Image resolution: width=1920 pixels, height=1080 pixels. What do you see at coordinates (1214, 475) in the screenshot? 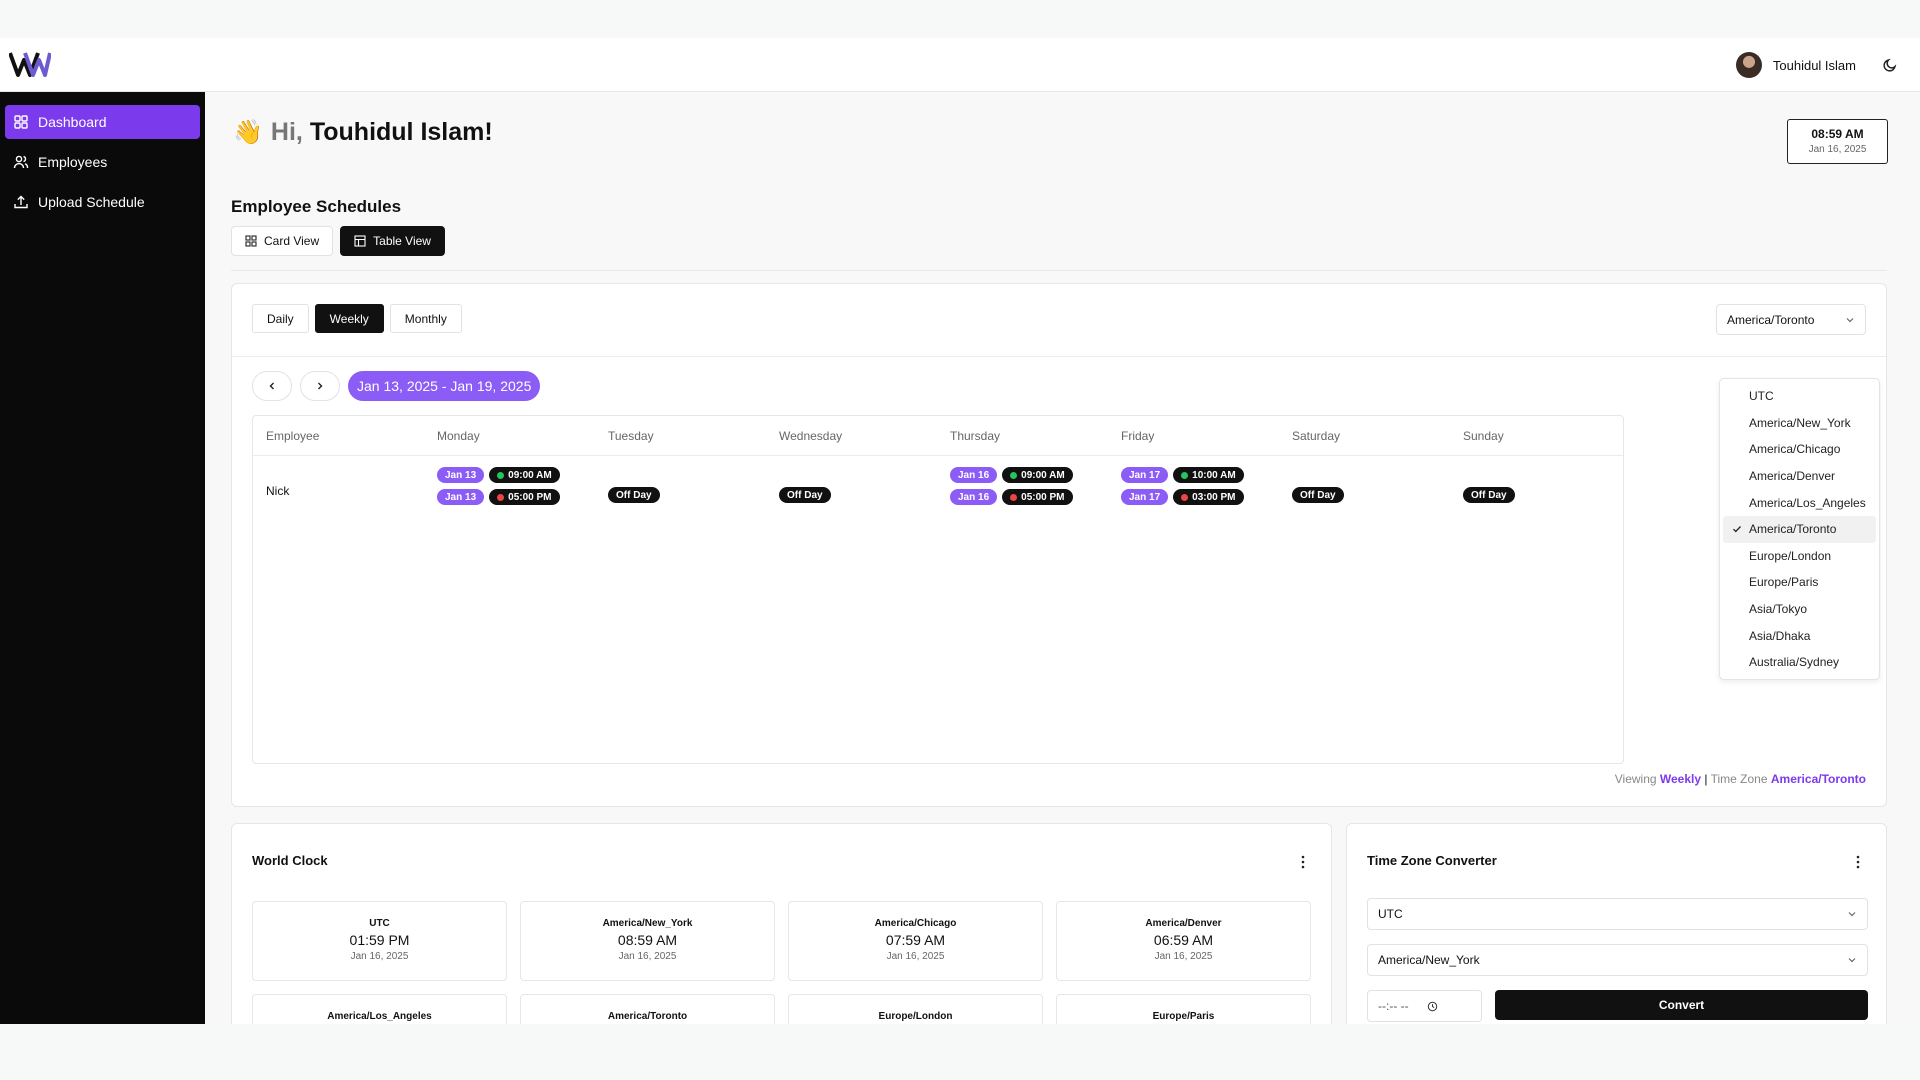
I see `shift-start-time-text: 10:00 AM` at bounding box center [1214, 475].